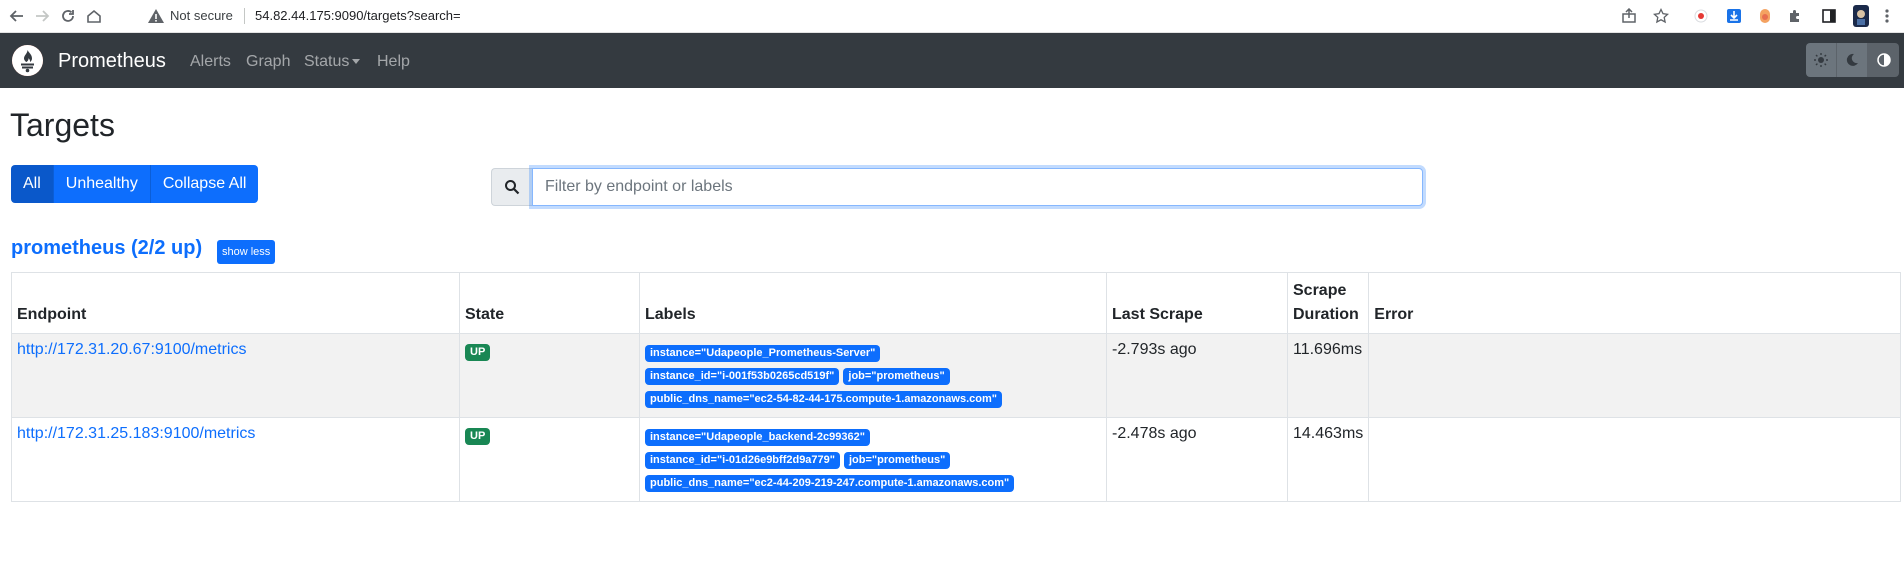 The height and width of the screenshot is (582, 1904). Describe the element at coordinates (1328, 433) in the screenshot. I see `scrape-duration-value: 14.463ms` at that location.